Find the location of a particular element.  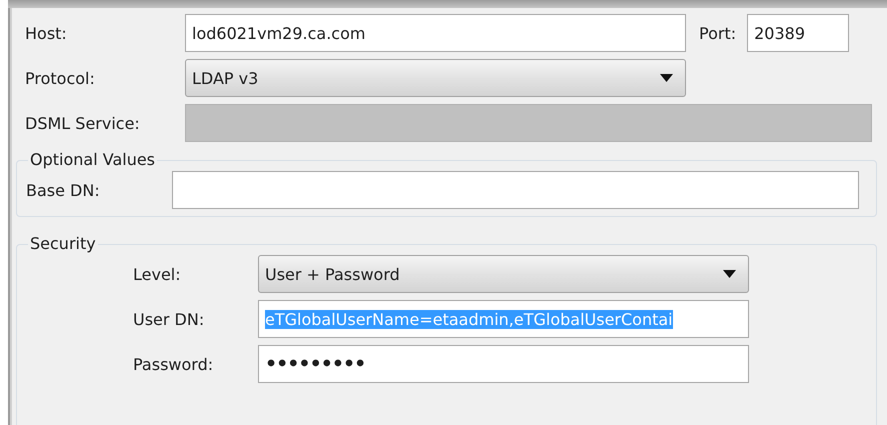

field-label: Port: is located at coordinates (717, 33).